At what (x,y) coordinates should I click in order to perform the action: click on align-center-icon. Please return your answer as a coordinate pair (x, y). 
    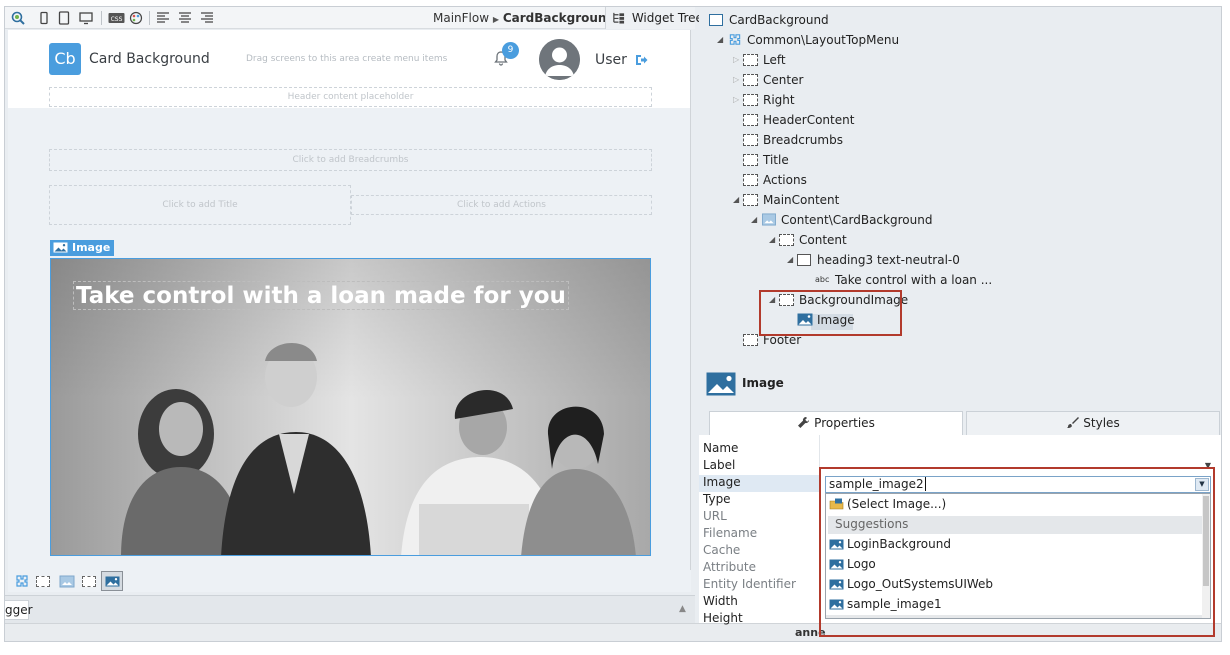
    Looking at the image, I should click on (185, 18).